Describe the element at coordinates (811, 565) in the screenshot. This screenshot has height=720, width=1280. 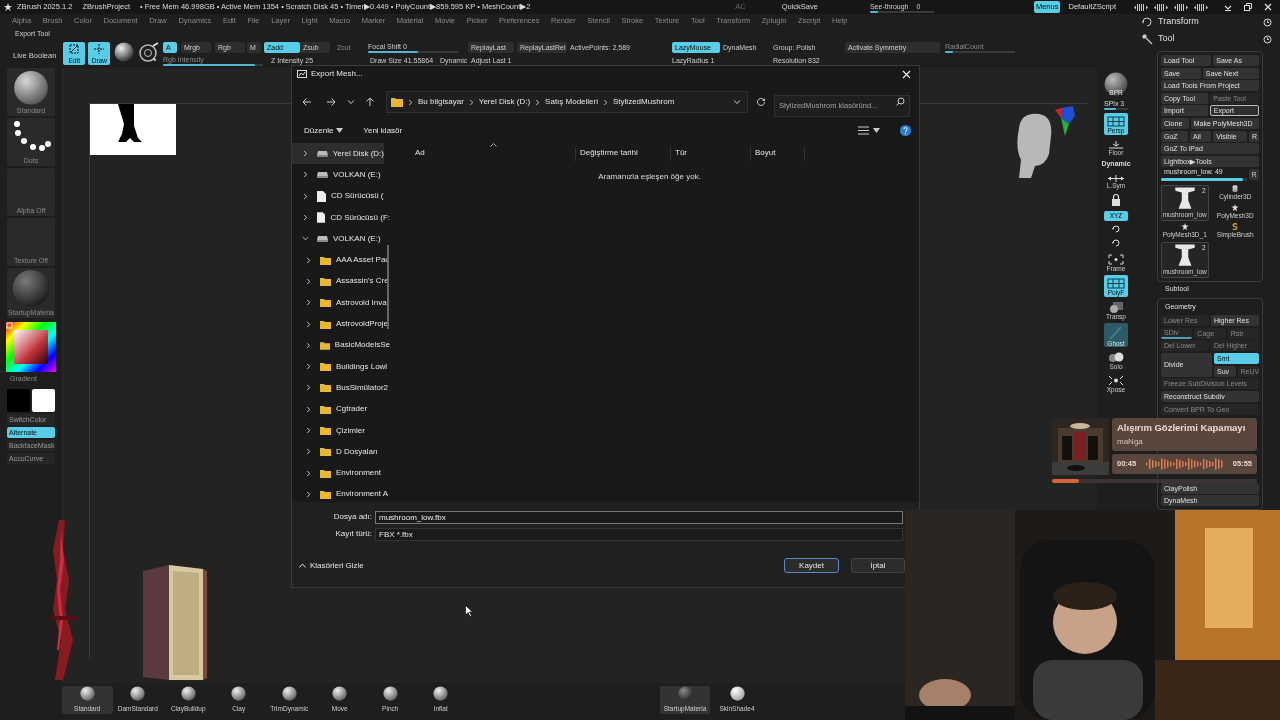
I see `confirm-button: Kaydet` at that location.